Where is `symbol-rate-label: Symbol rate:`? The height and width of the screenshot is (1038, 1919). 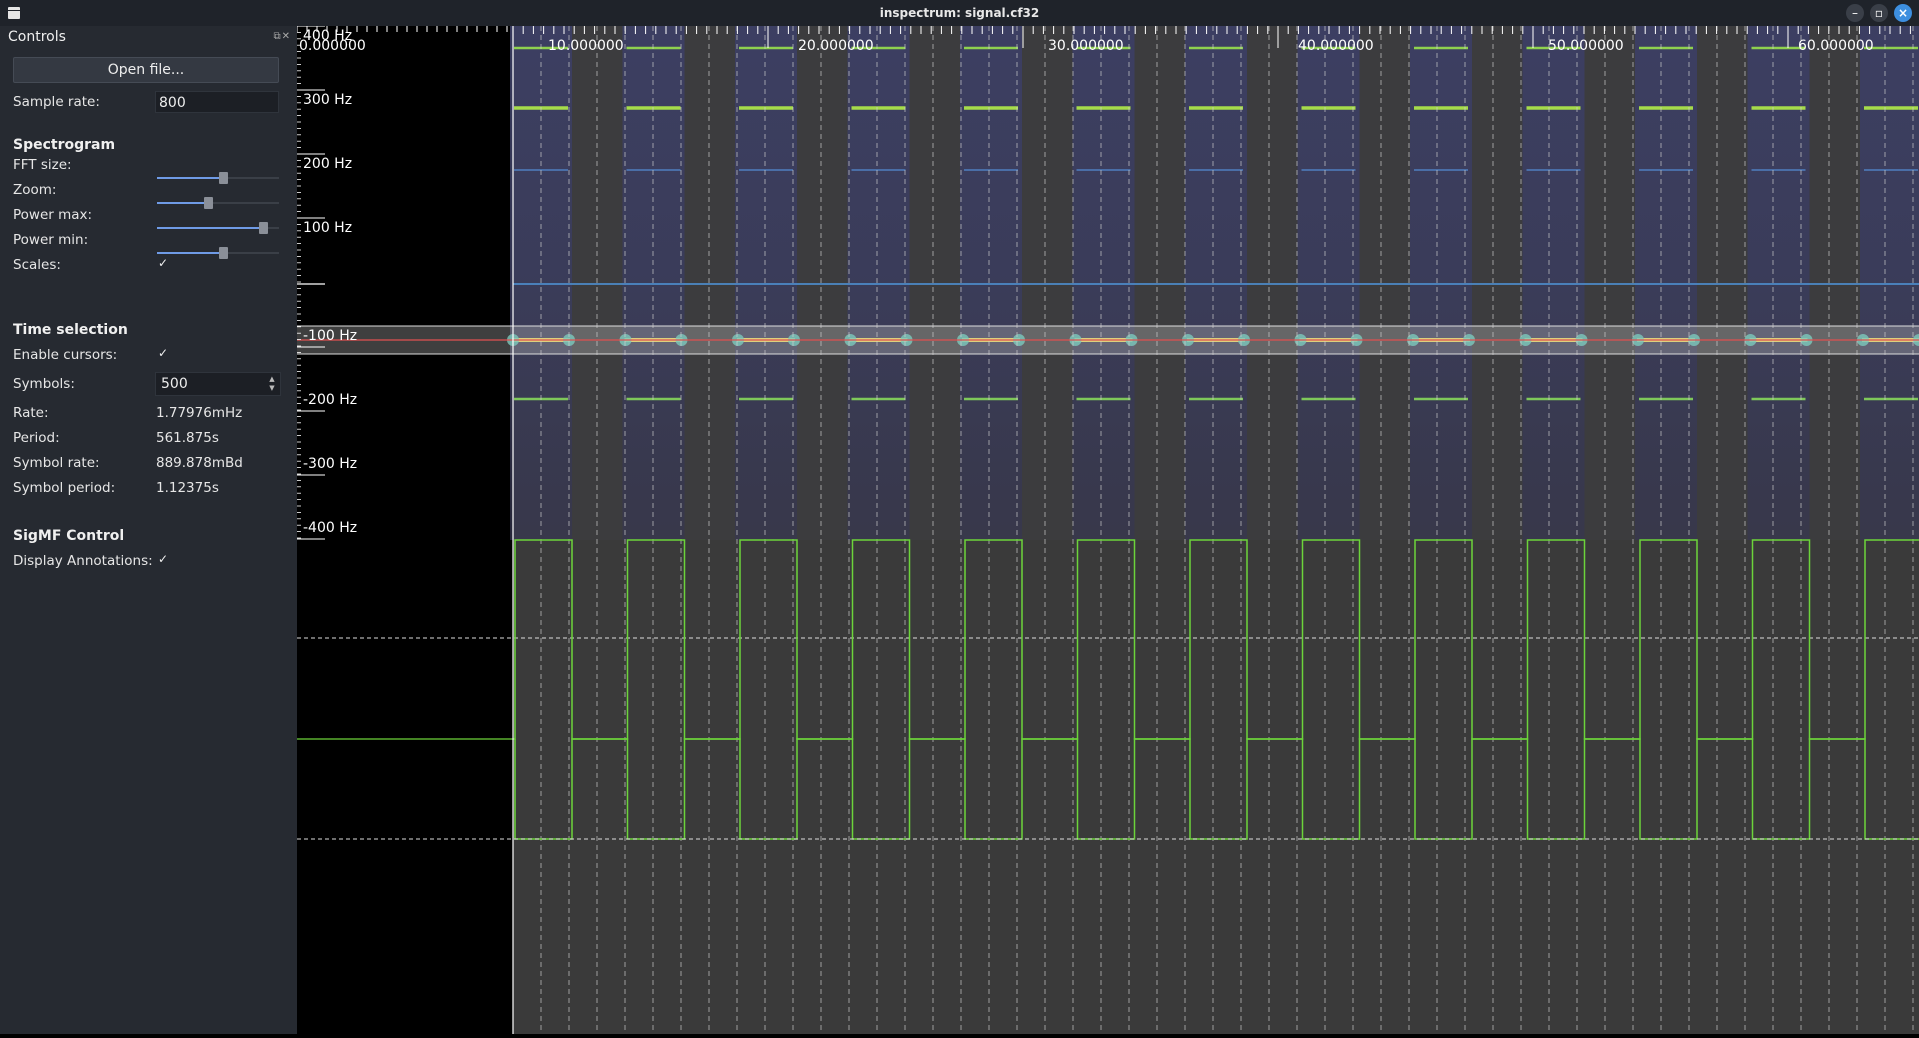 symbol-rate-label: Symbol rate: is located at coordinates (56, 463).